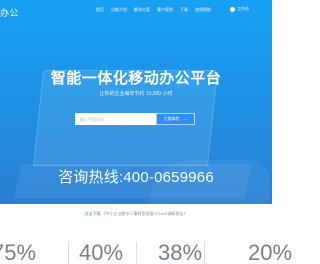 This screenshot has height=264, width=320. I want to click on hero-subline: 让你的企业每年节约 10,000 小时, so click(136, 94).